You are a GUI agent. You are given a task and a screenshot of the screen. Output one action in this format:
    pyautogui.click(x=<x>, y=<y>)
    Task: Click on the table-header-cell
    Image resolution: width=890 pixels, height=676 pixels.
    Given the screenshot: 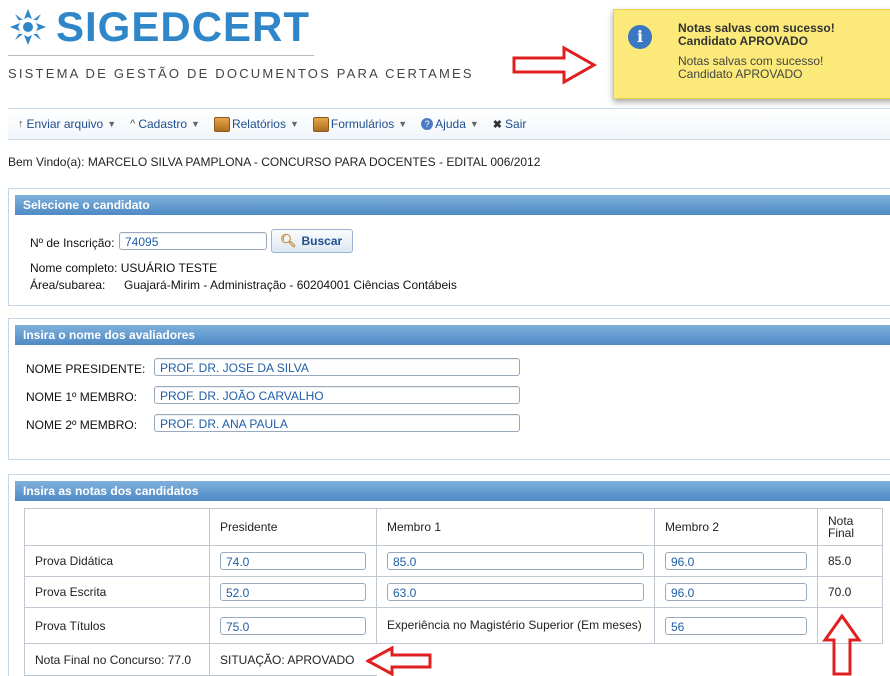 What is the action you would take?
    pyautogui.click(x=117, y=527)
    